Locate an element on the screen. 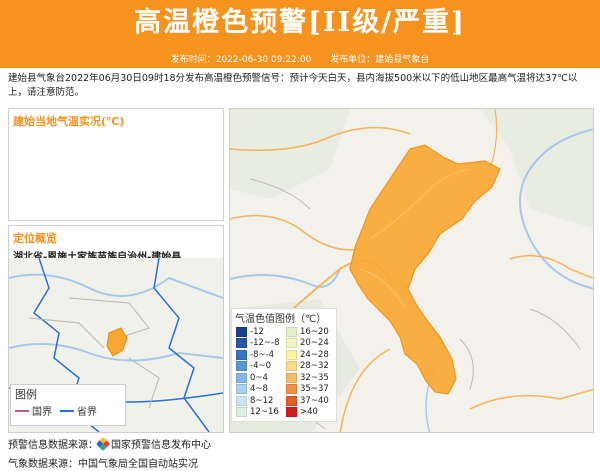 This screenshot has height=471, width=600. legend-label: >40 is located at coordinates (309, 412).